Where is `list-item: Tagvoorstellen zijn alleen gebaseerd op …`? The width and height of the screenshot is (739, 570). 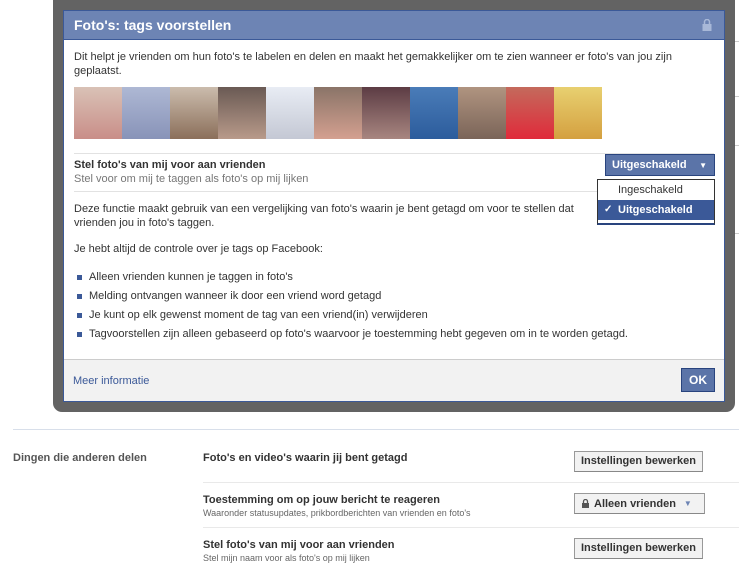
list-item: Tagvoorstellen zijn alleen gebaseerd op … is located at coordinates (394, 334).